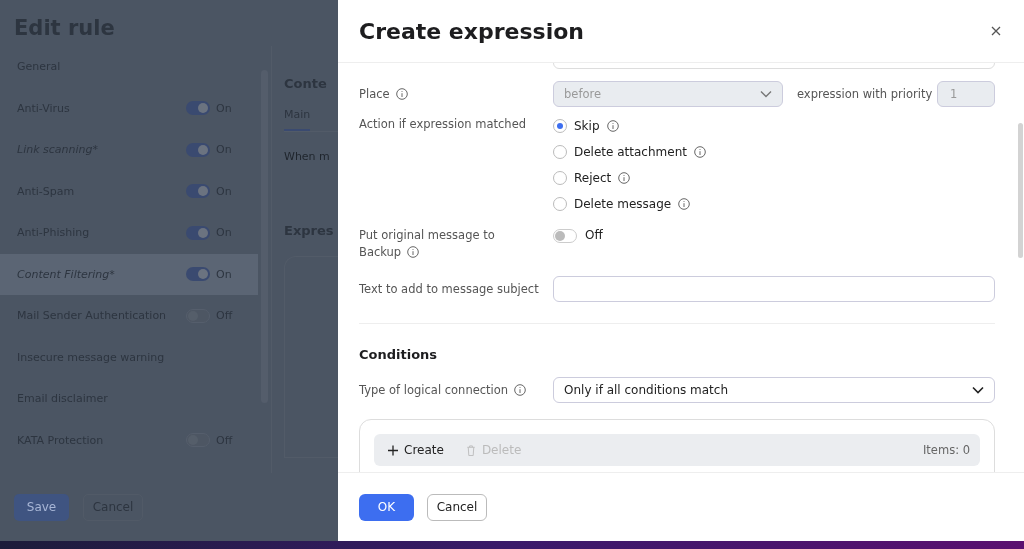 Image resolution: width=1024 pixels, height=549 pixels. What do you see at coordinates (630, 151) in the screenshot?
I see `option-label: Delete attachment` at bounding box center [630, 151].